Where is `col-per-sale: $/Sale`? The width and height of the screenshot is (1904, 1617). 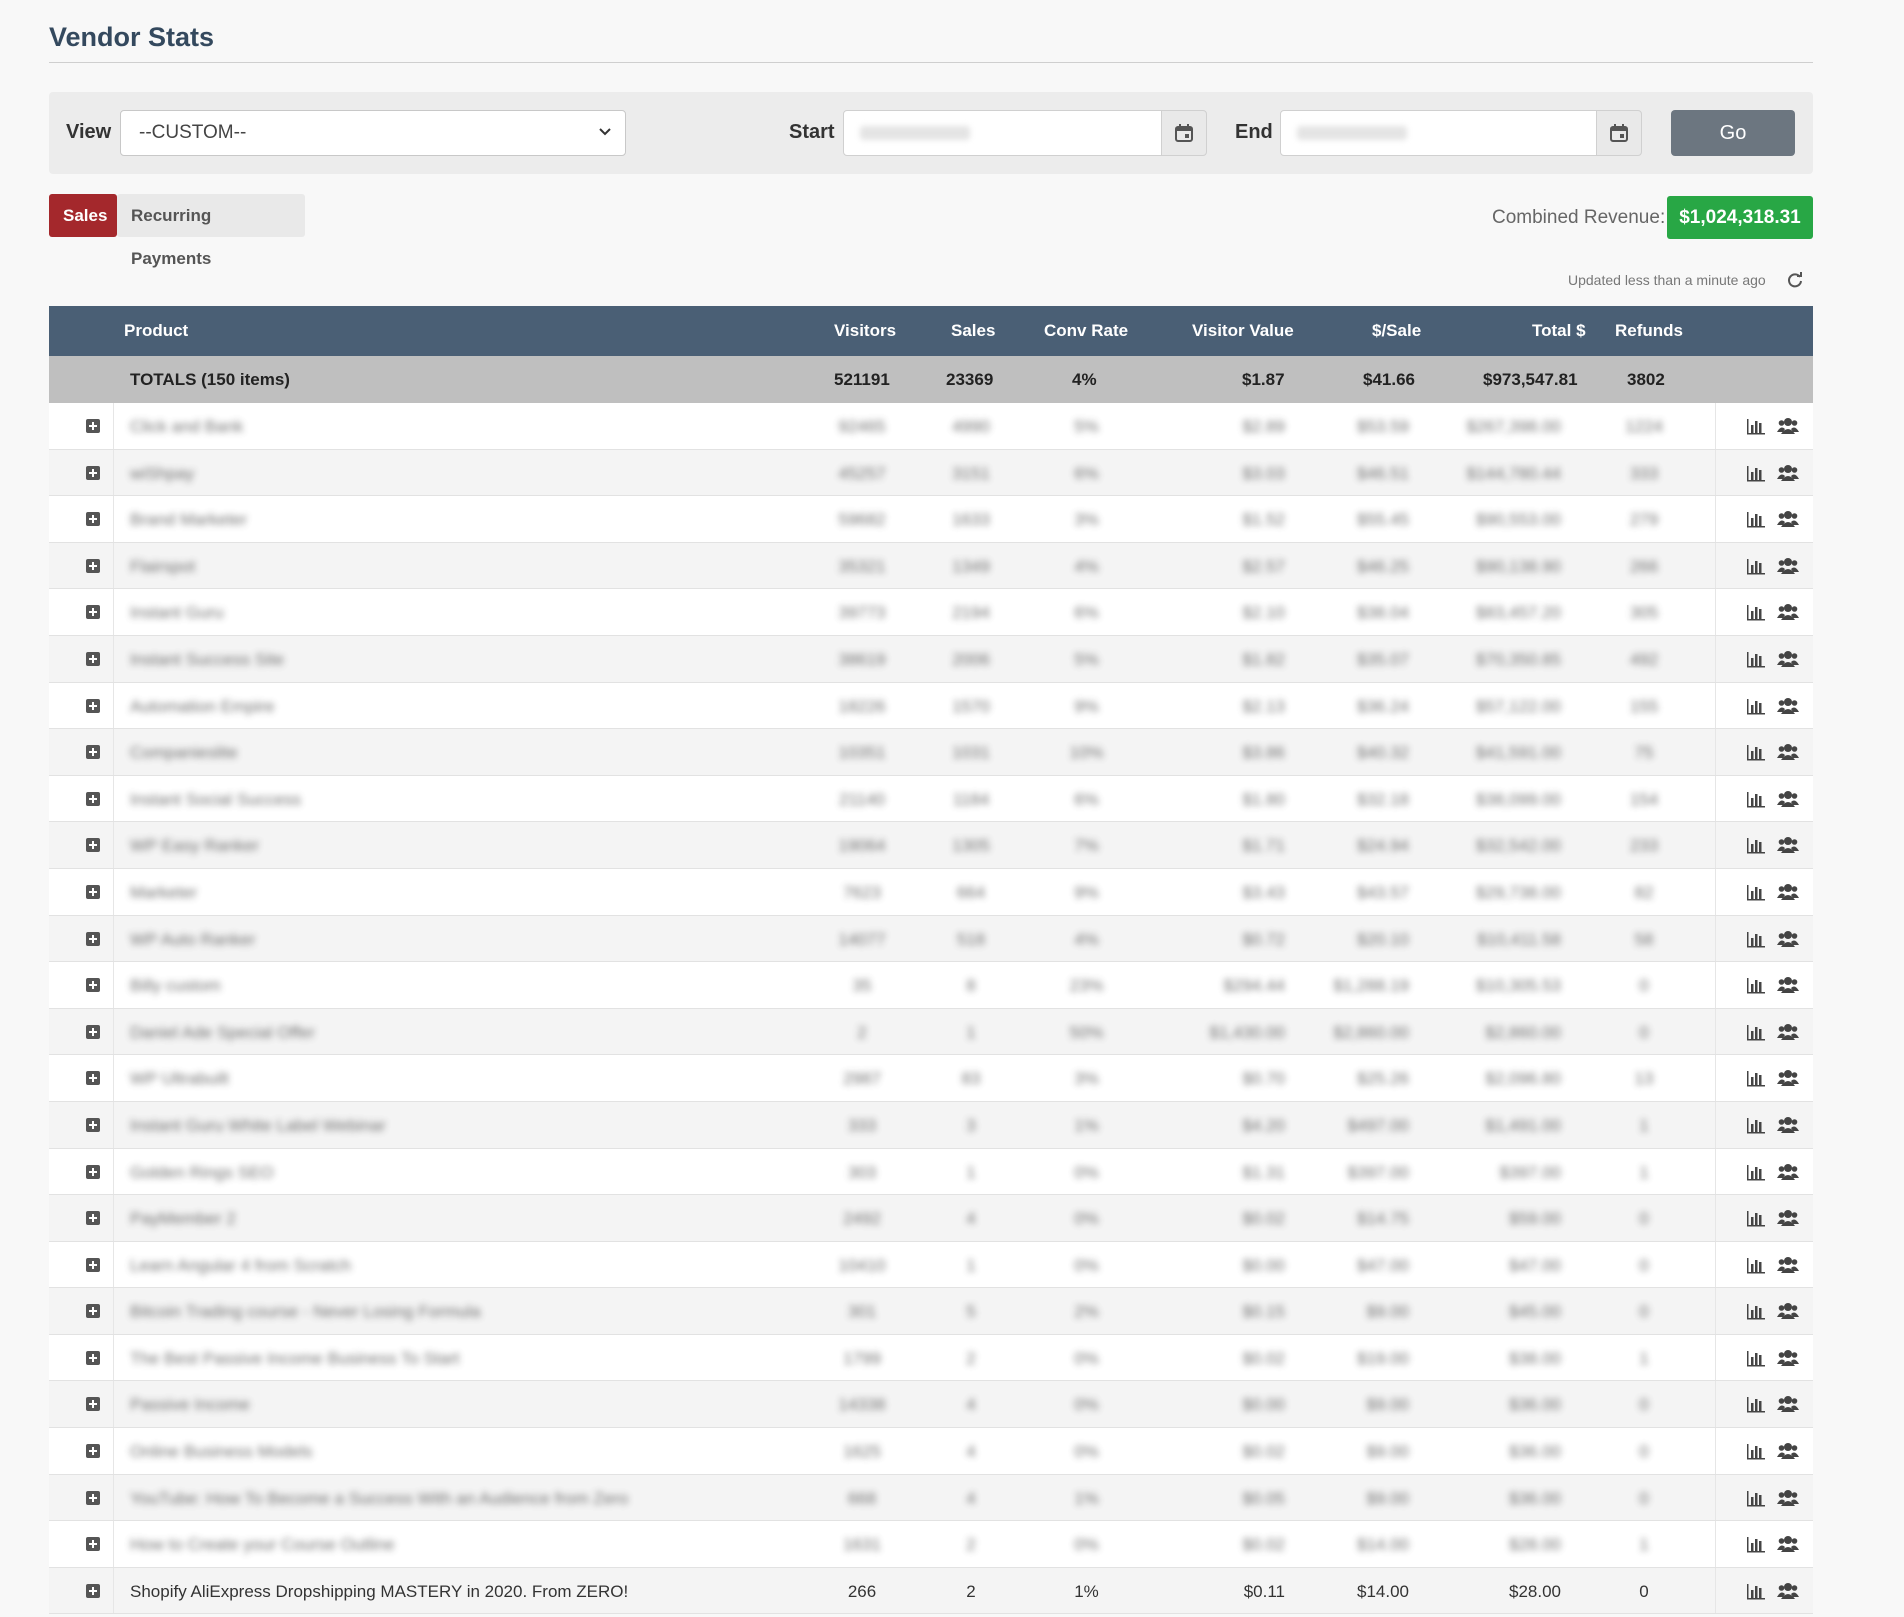
col-per-sale: $/Sale is located at coordinates (1396, 331).